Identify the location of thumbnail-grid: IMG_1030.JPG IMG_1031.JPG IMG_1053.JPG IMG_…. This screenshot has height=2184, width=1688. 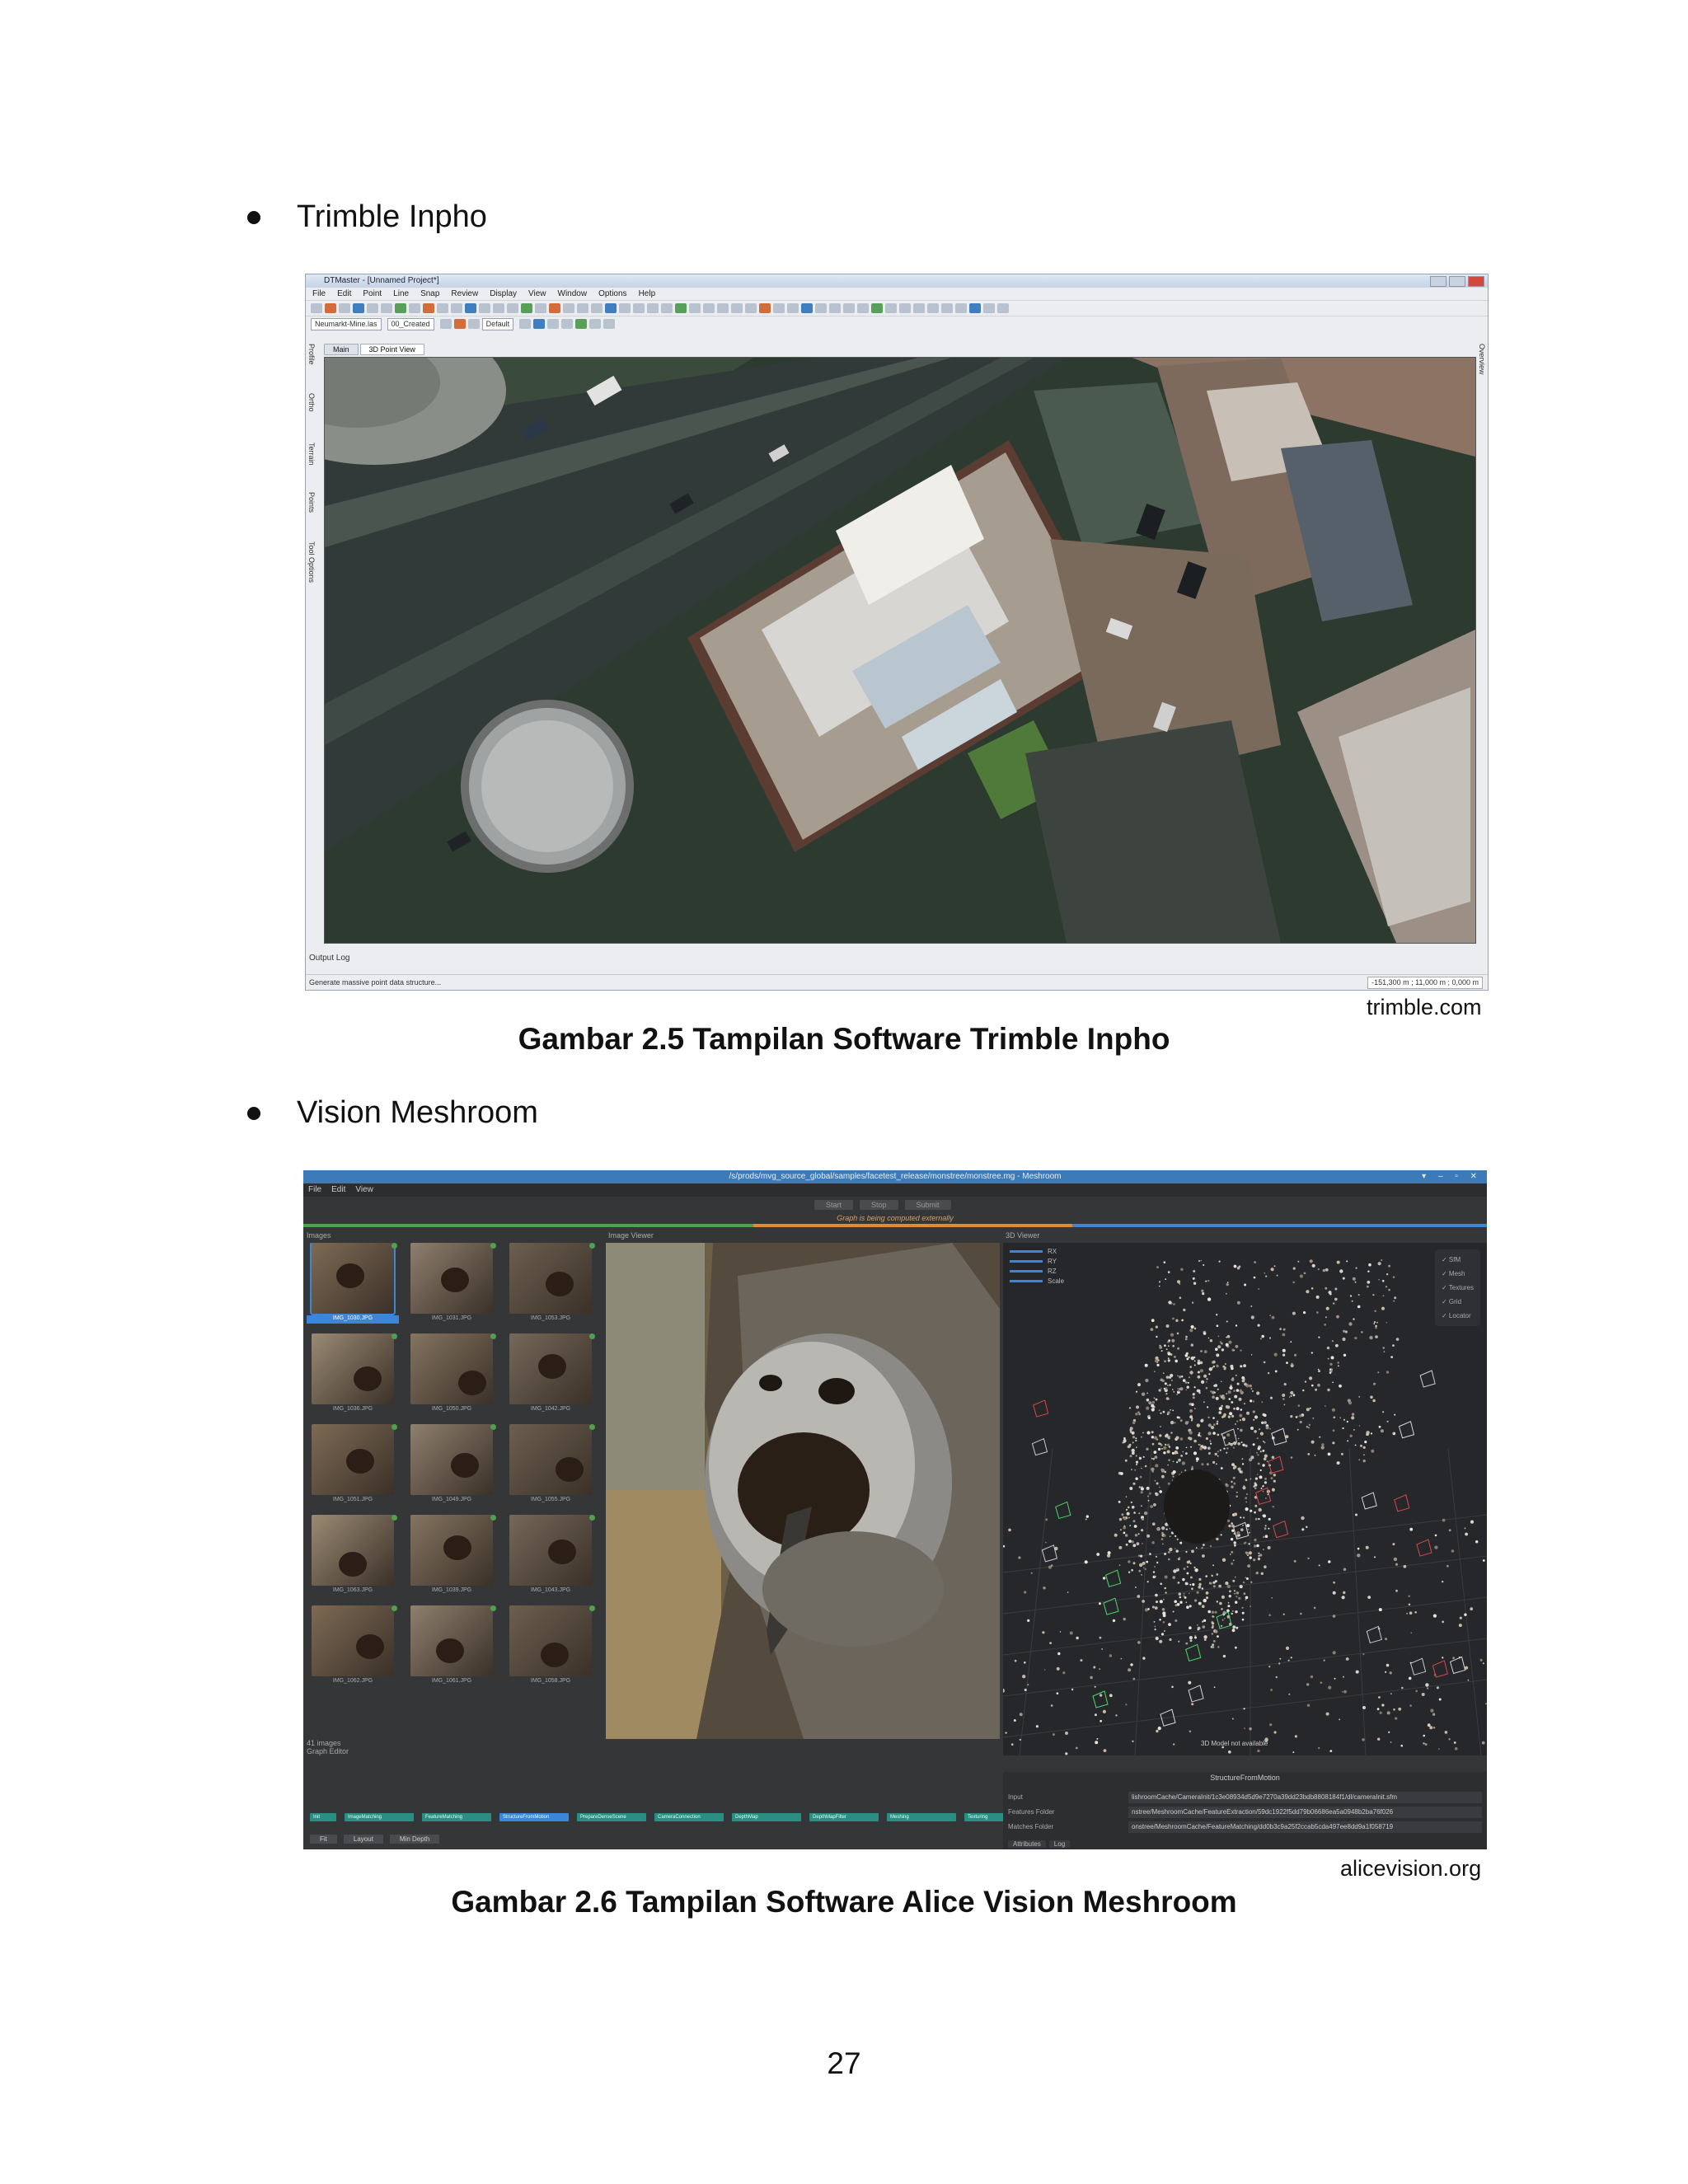
(455, 1469).